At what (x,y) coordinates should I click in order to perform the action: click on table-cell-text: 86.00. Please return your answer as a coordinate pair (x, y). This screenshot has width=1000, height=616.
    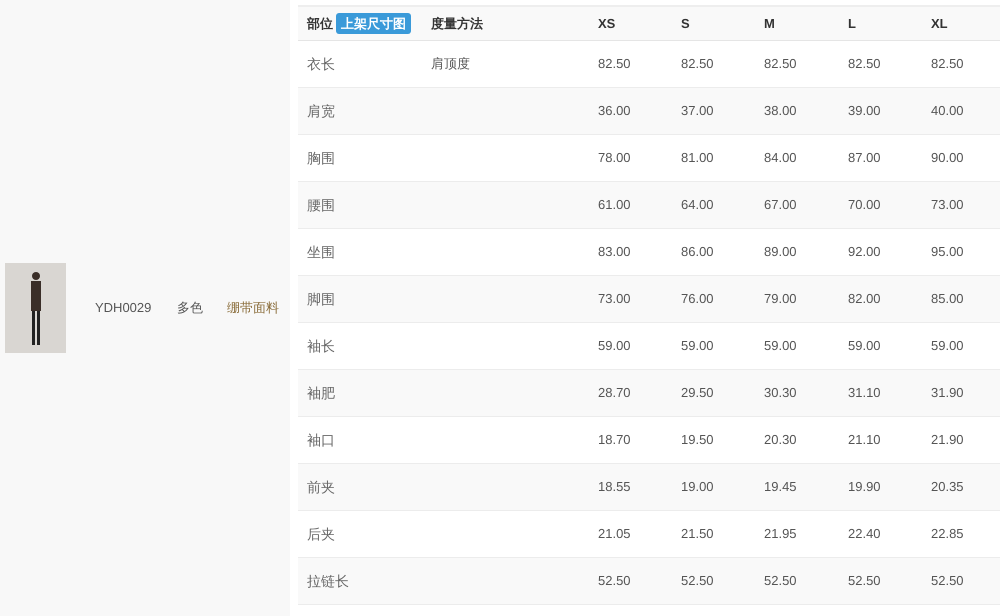
    Looking at the image, I should click on (698, 252).